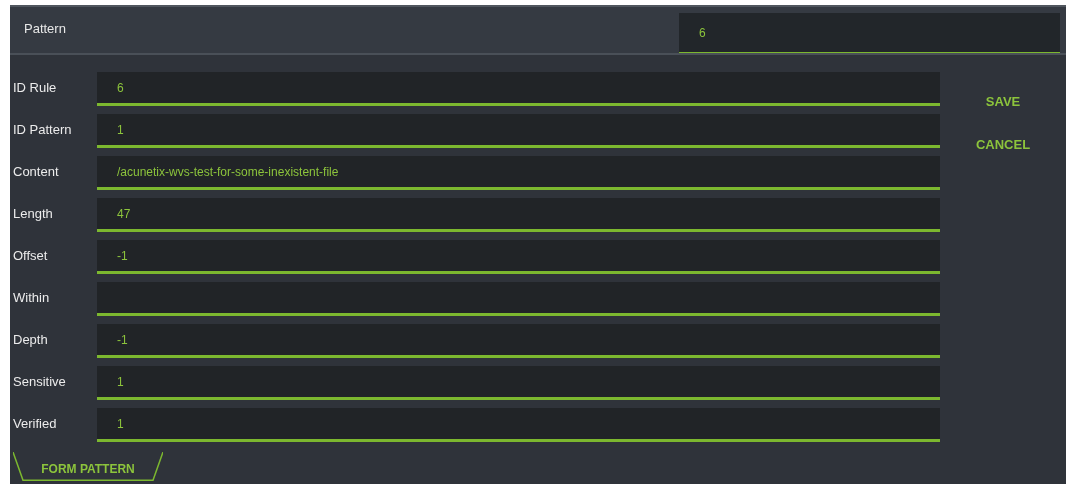 The width and height of the screenshot is (1066, 484). I want to click on field-label: Offset, so click(31, 256).